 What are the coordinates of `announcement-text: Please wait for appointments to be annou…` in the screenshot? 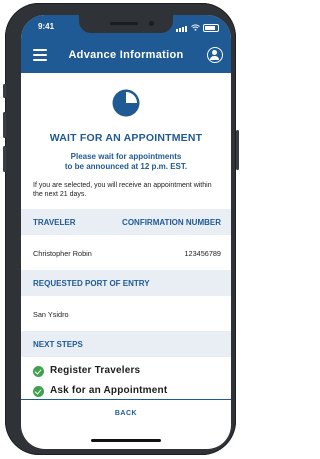 It's located at (126, 161).